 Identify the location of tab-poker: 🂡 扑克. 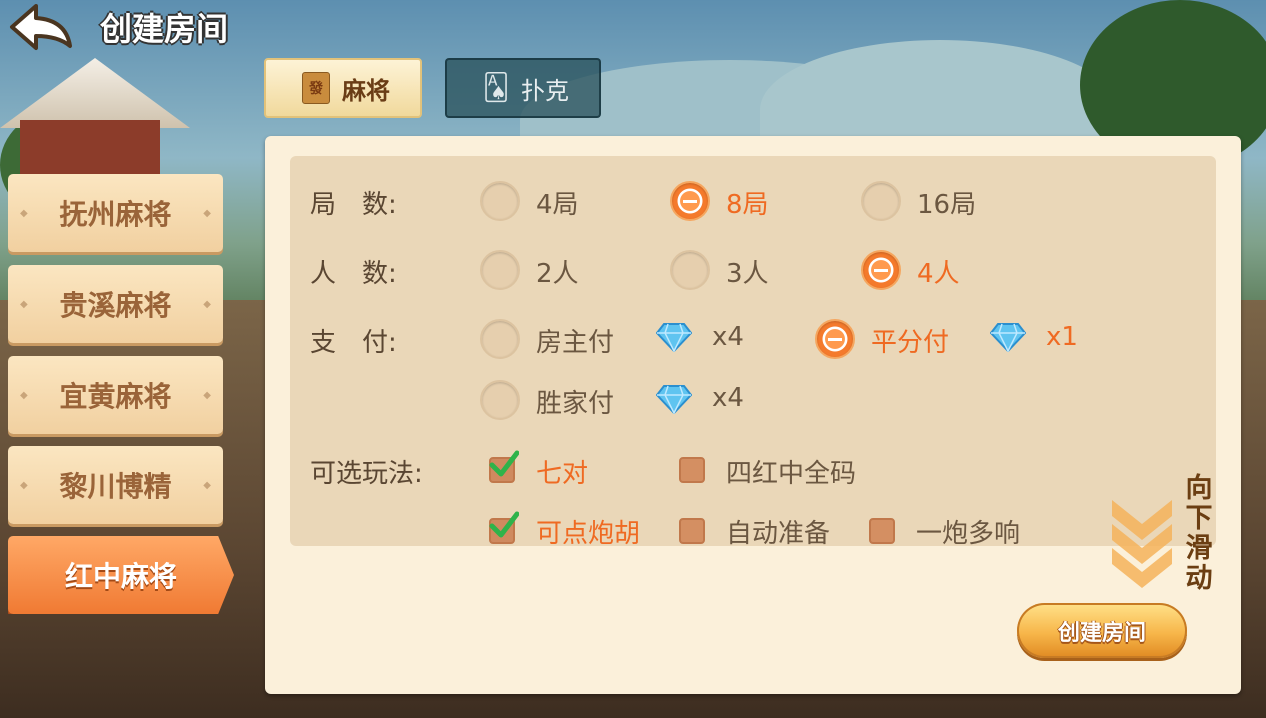
(523, 88).